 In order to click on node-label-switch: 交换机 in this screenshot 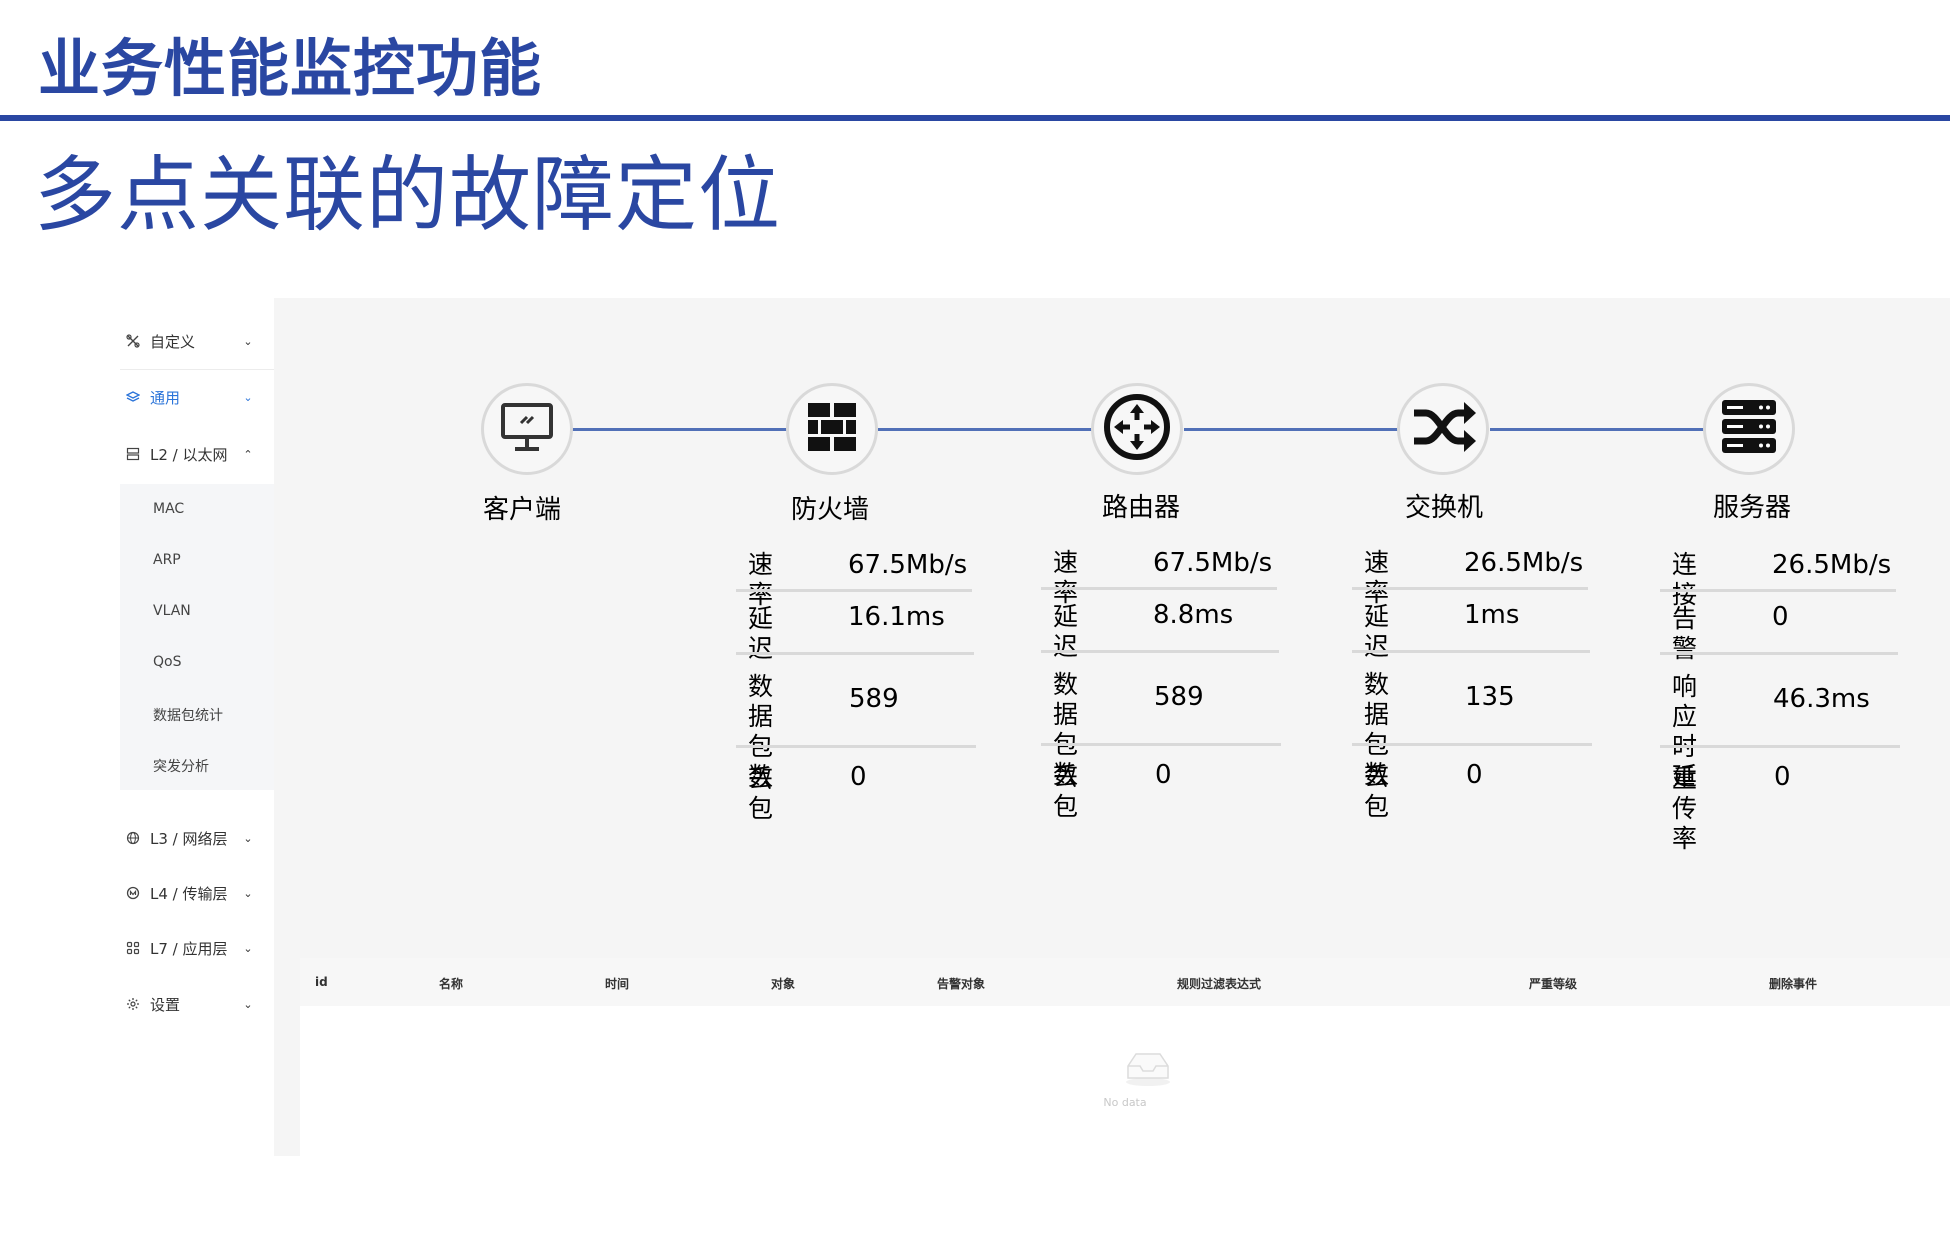, I will do `click(1444, 508)`.